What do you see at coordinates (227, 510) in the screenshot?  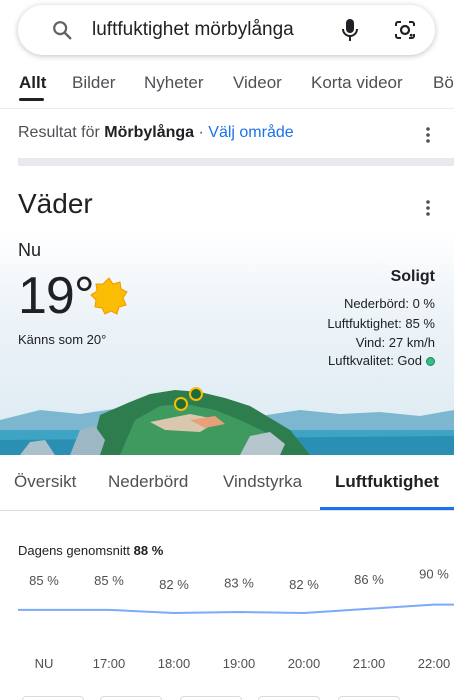 I see `weather-tabs-divider` at bounding box center [227, 510].